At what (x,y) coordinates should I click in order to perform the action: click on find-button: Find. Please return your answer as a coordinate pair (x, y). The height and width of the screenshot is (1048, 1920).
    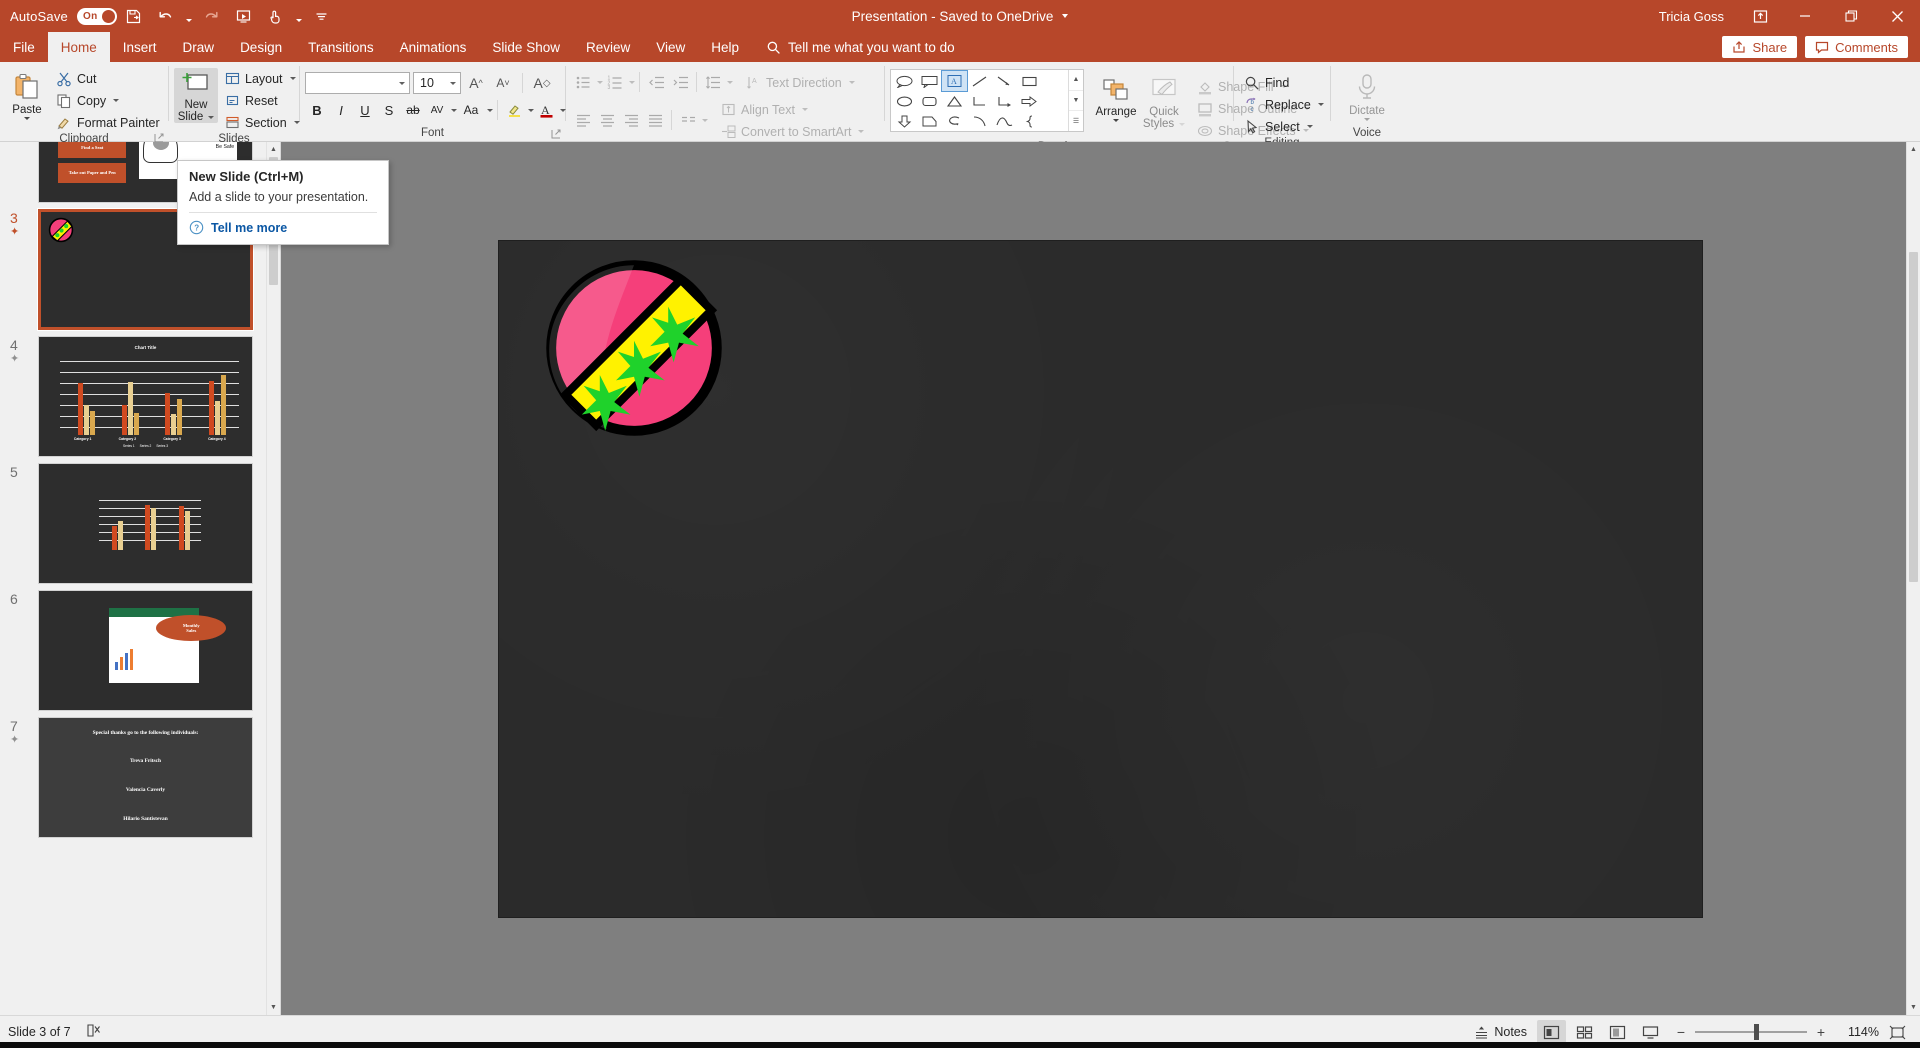
    Looking at the image, I should click on (1284, 82).